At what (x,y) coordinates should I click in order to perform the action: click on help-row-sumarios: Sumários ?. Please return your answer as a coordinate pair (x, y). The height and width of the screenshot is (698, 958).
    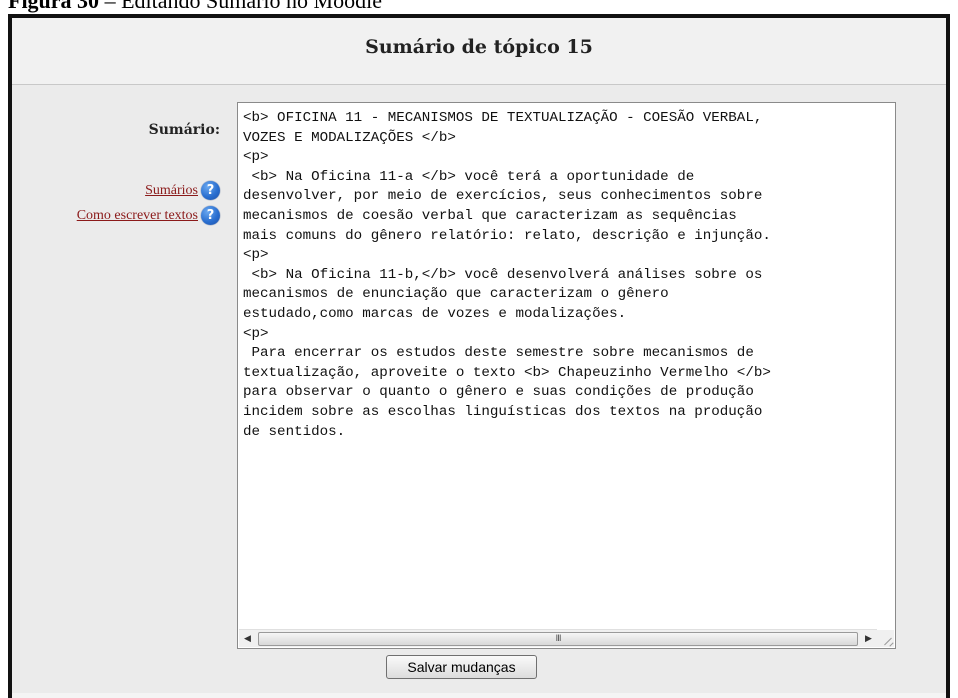
    Looking at the image, I should click on (148, 190).